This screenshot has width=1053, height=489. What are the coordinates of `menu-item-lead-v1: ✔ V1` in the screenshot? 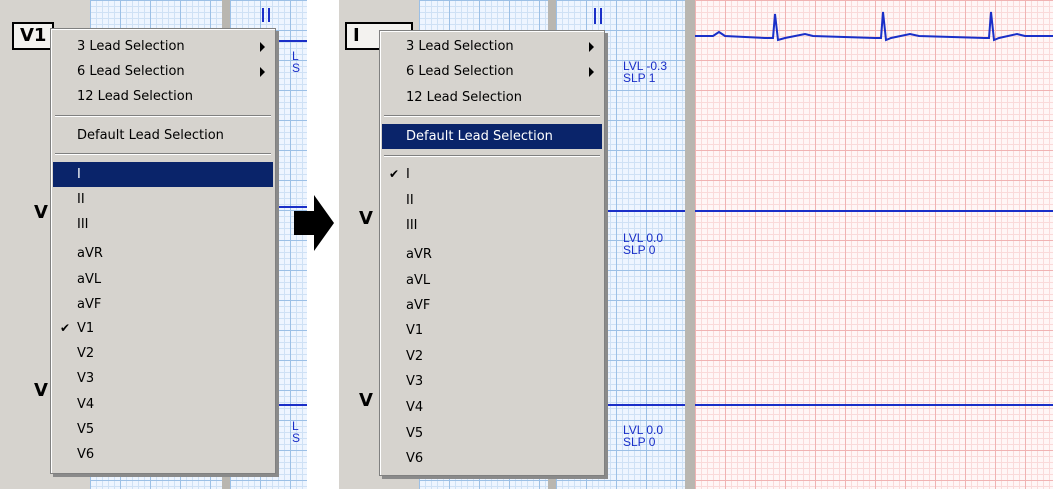 It's located at (163, 328).